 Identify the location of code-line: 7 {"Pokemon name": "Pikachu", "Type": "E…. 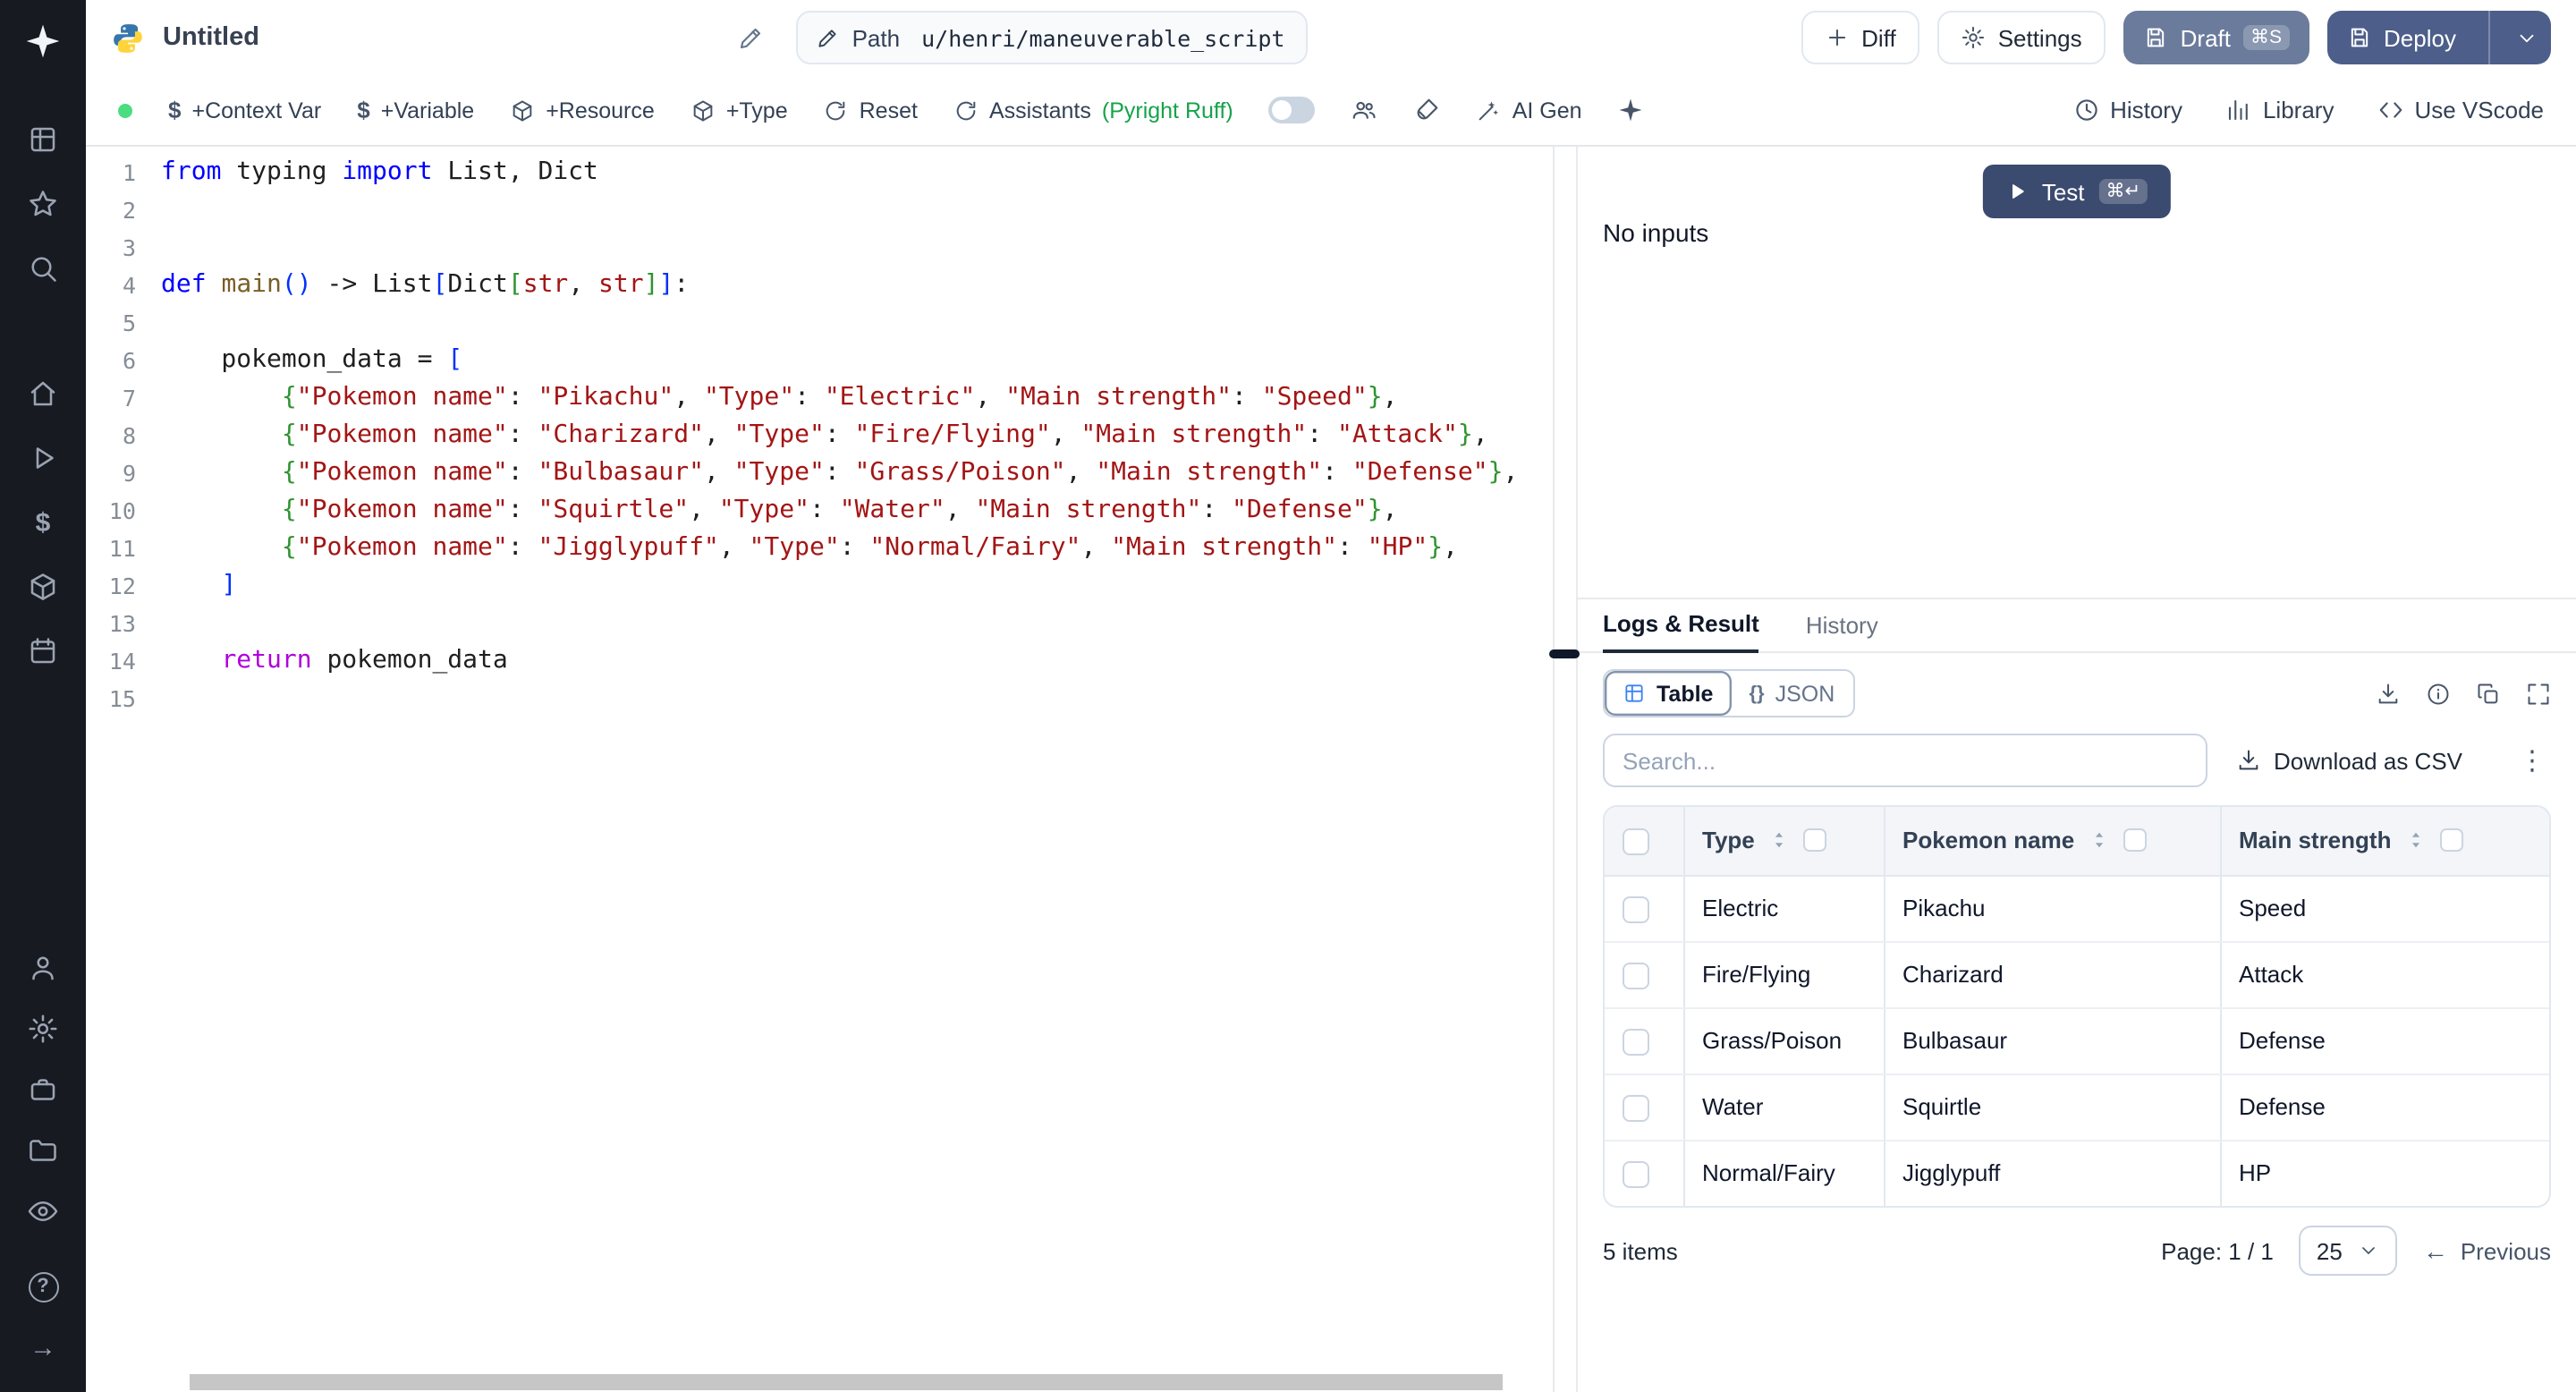
(819, 398).